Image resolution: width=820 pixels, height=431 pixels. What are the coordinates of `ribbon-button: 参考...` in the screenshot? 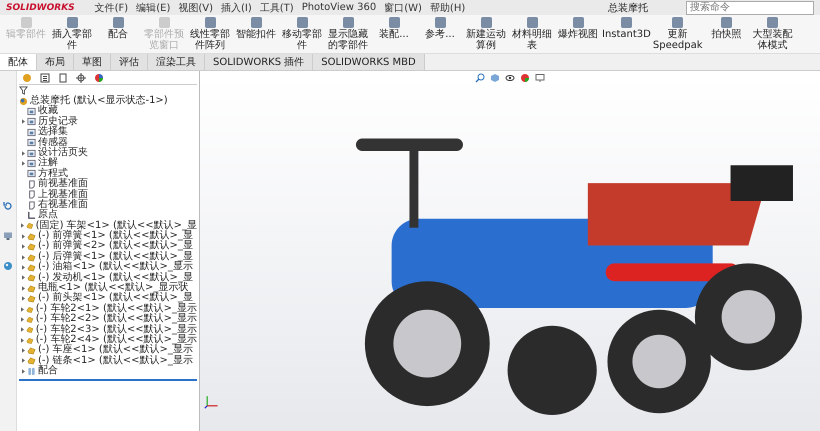 It's located at (440, 28).